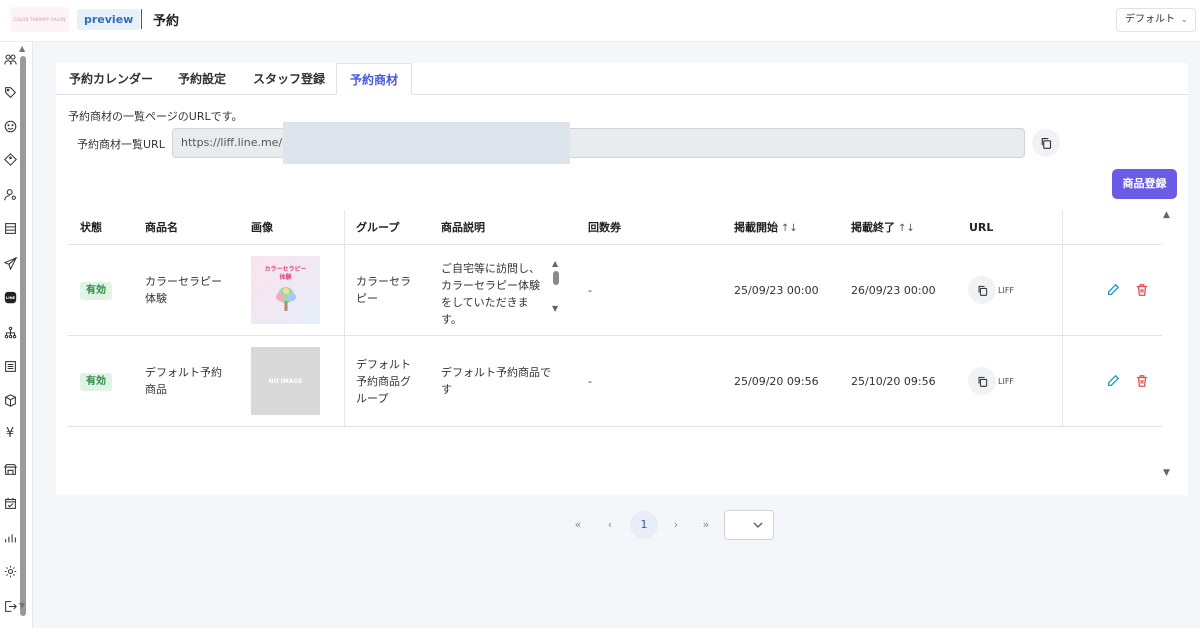  Describe the element at coordinates (776, 381) in the screenshot. I see `start-date: 25/09/20 09:56` at that location.